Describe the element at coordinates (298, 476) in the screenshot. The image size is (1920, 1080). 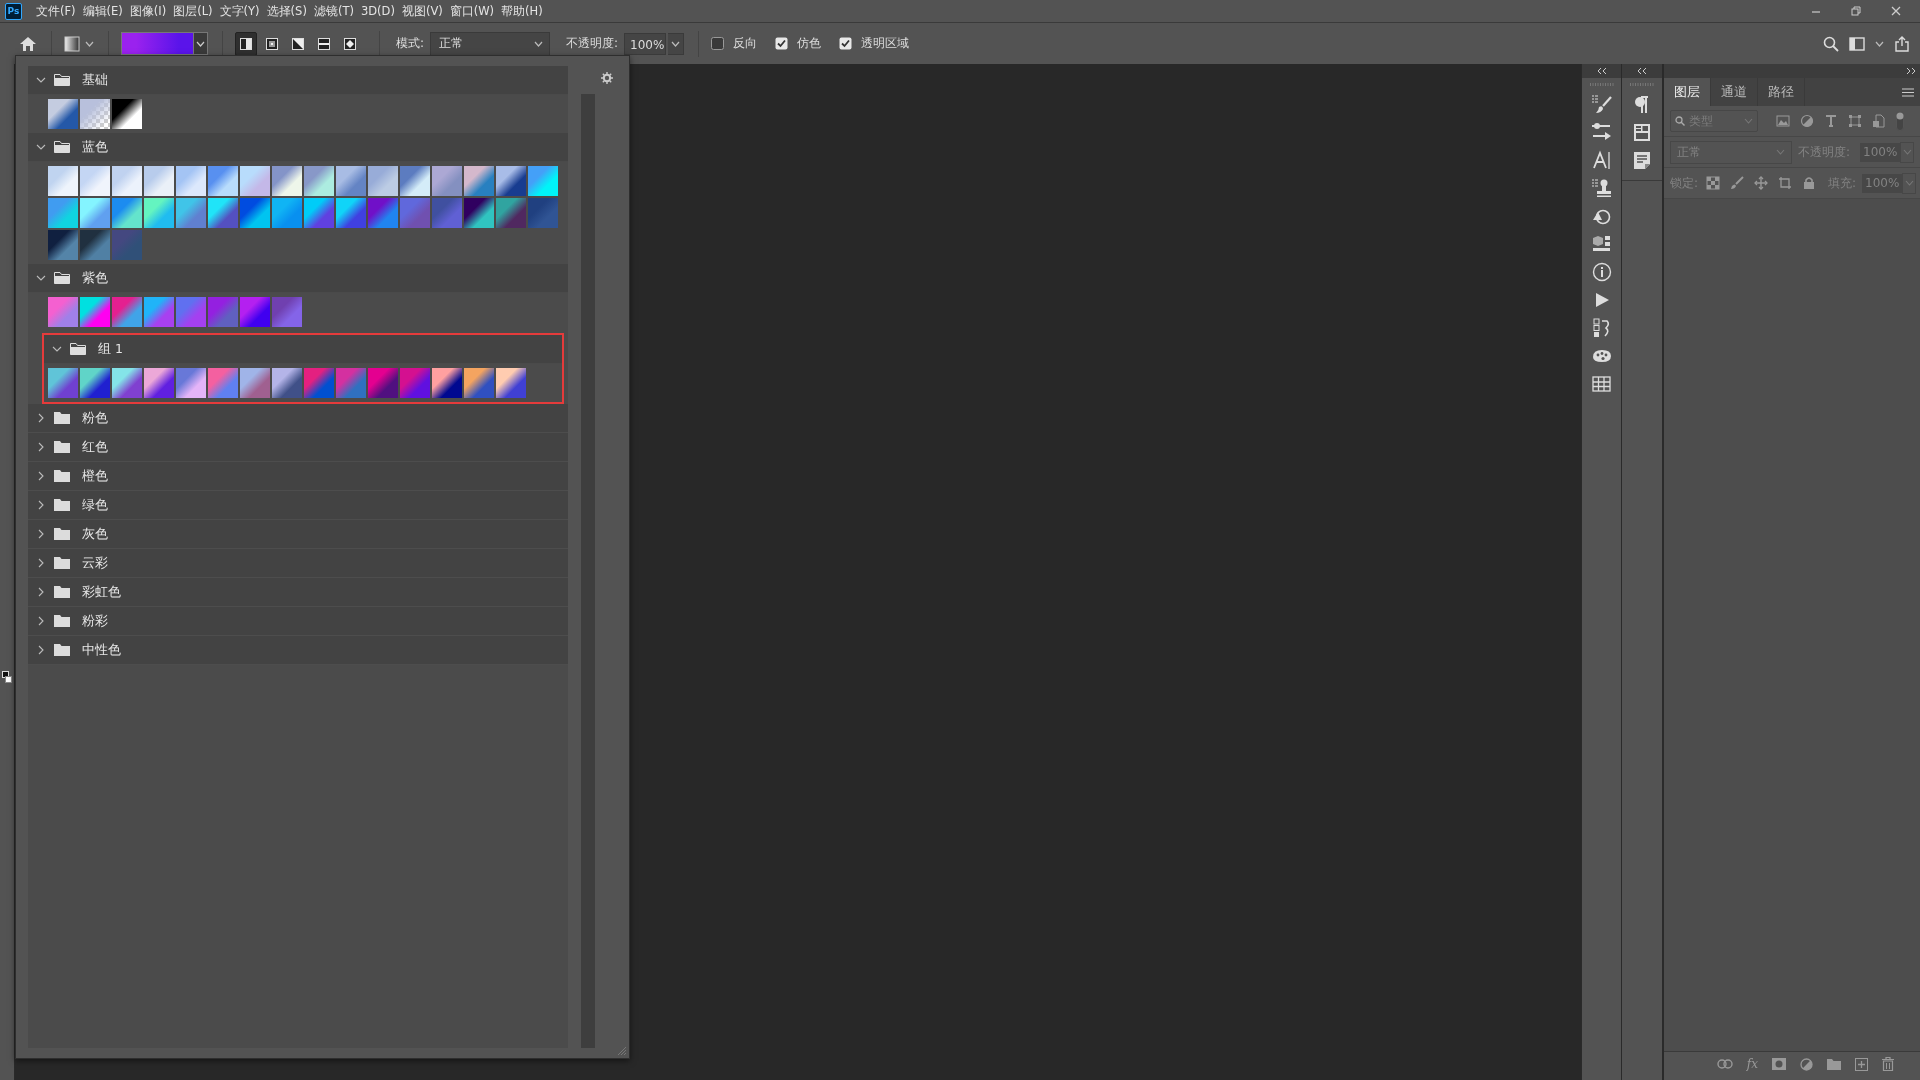
I see `folder-row: 橙色` at that location.